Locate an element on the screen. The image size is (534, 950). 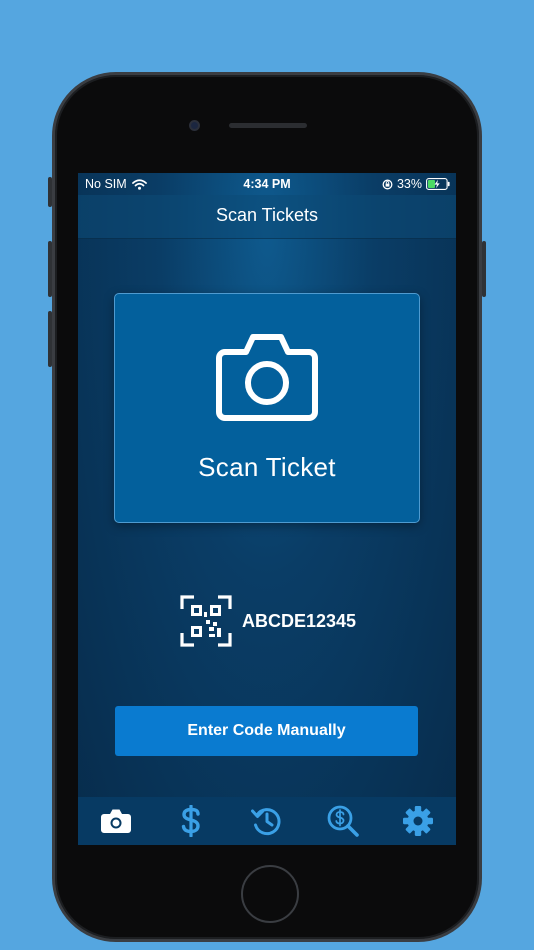
side-button-volume-up is located at coordinates (50, 269).